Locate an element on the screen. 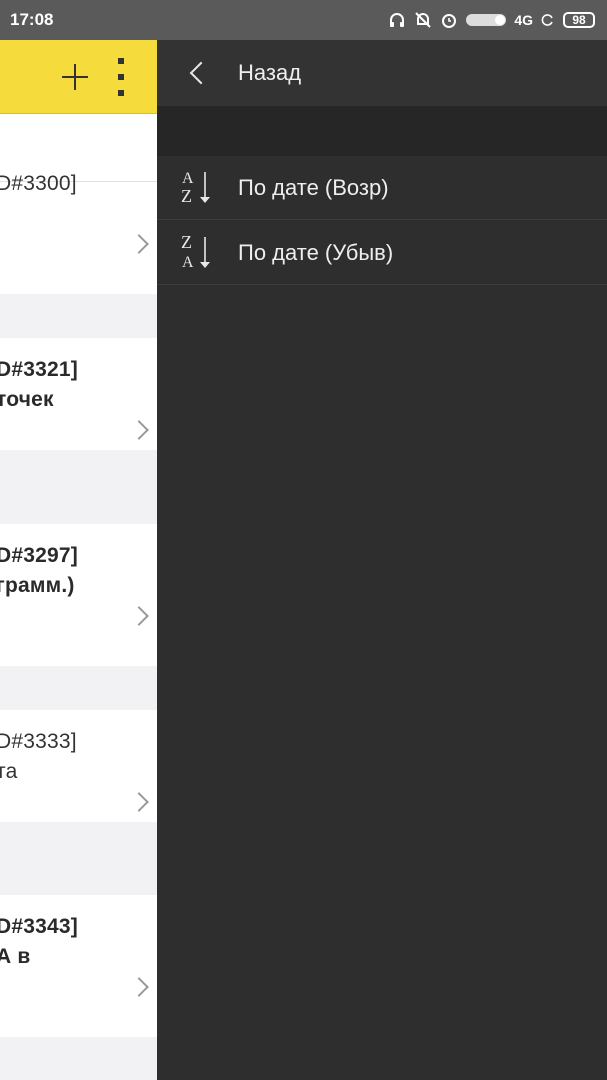  list-item-line: D#3333] is located at coordinates (38, 741).